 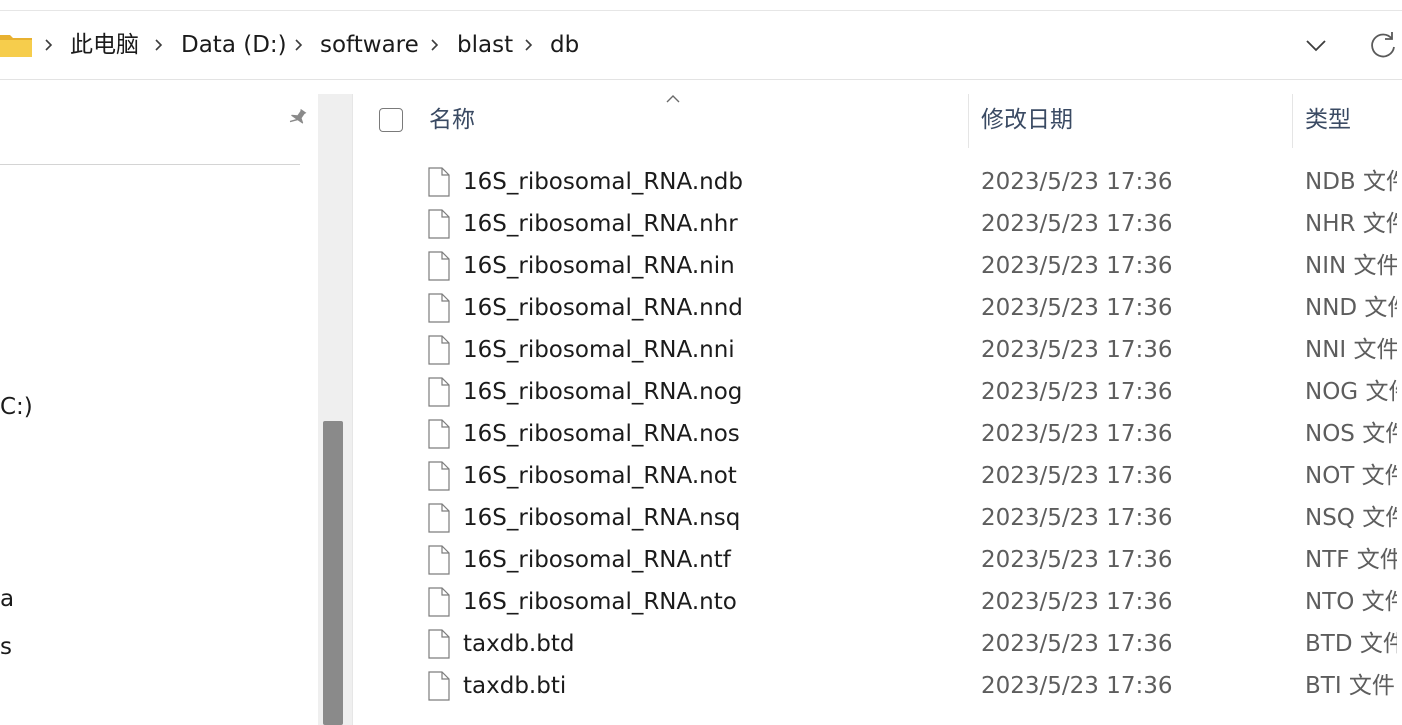 What do you see at coordinates (1353, 434) in the screenshot?
I see `file-type: NOS 文件` at bounding box center [1353, 434].